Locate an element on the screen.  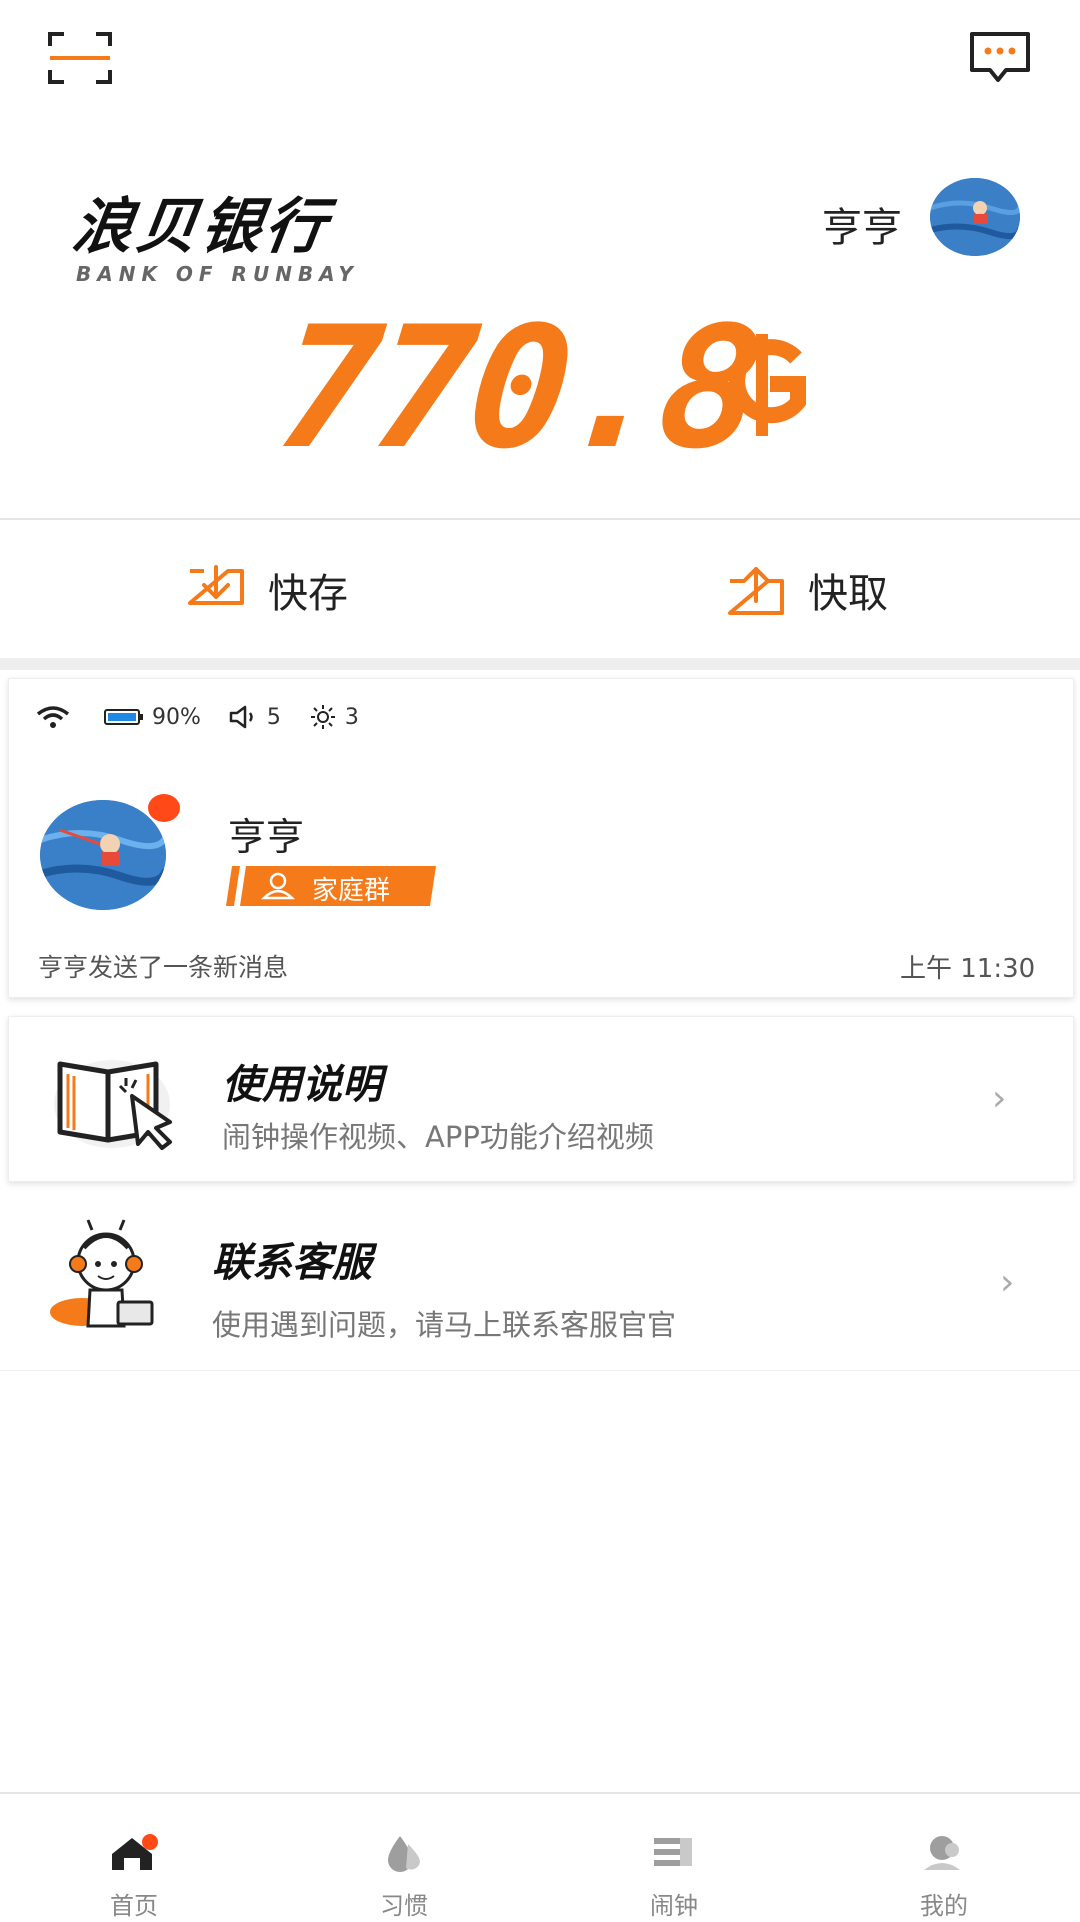
nav-label-home: 首页 is located at coordinates (134, 1906).